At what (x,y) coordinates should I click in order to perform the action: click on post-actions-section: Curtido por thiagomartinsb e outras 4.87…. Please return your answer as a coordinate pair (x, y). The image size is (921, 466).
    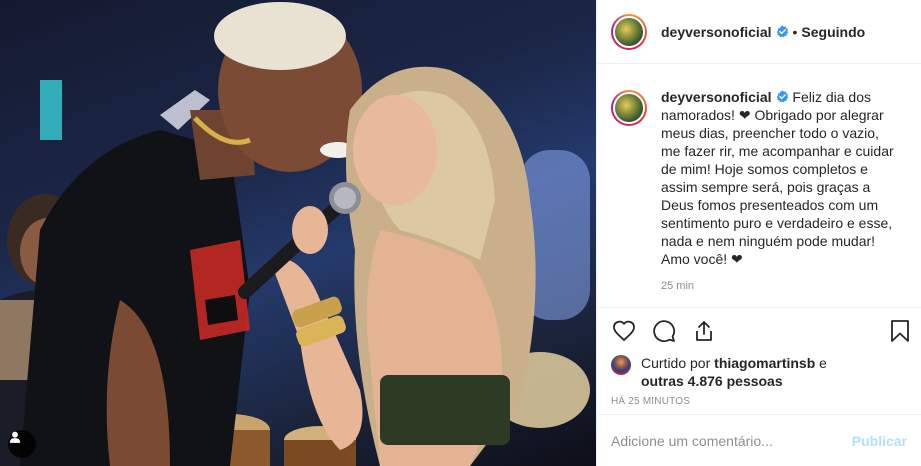
    Looking at the image, I should click on (759, 357).